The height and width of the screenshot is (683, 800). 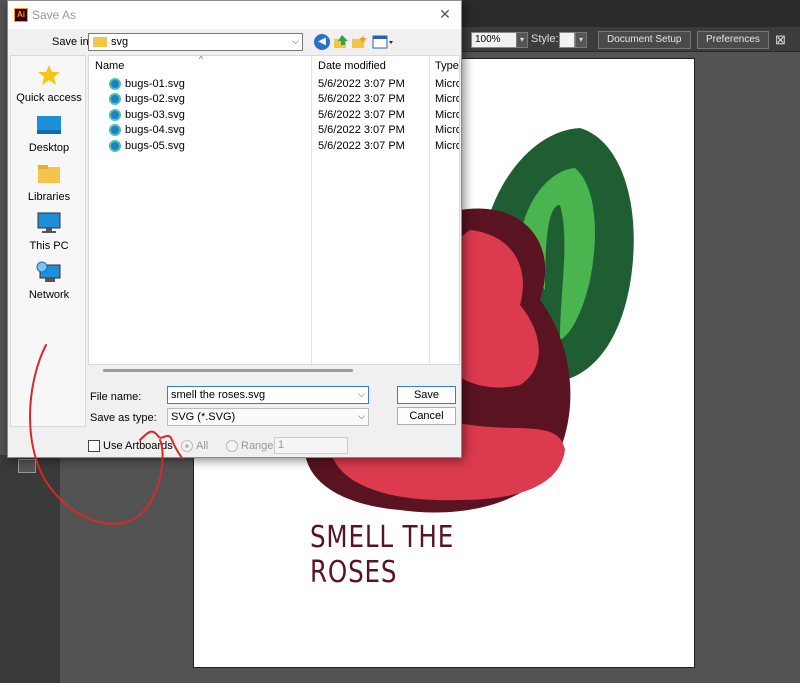 What do you see at coordinates (106, 434) in the screenshot?
I see `red-annotation-marks` at bounding box center [106, 434].